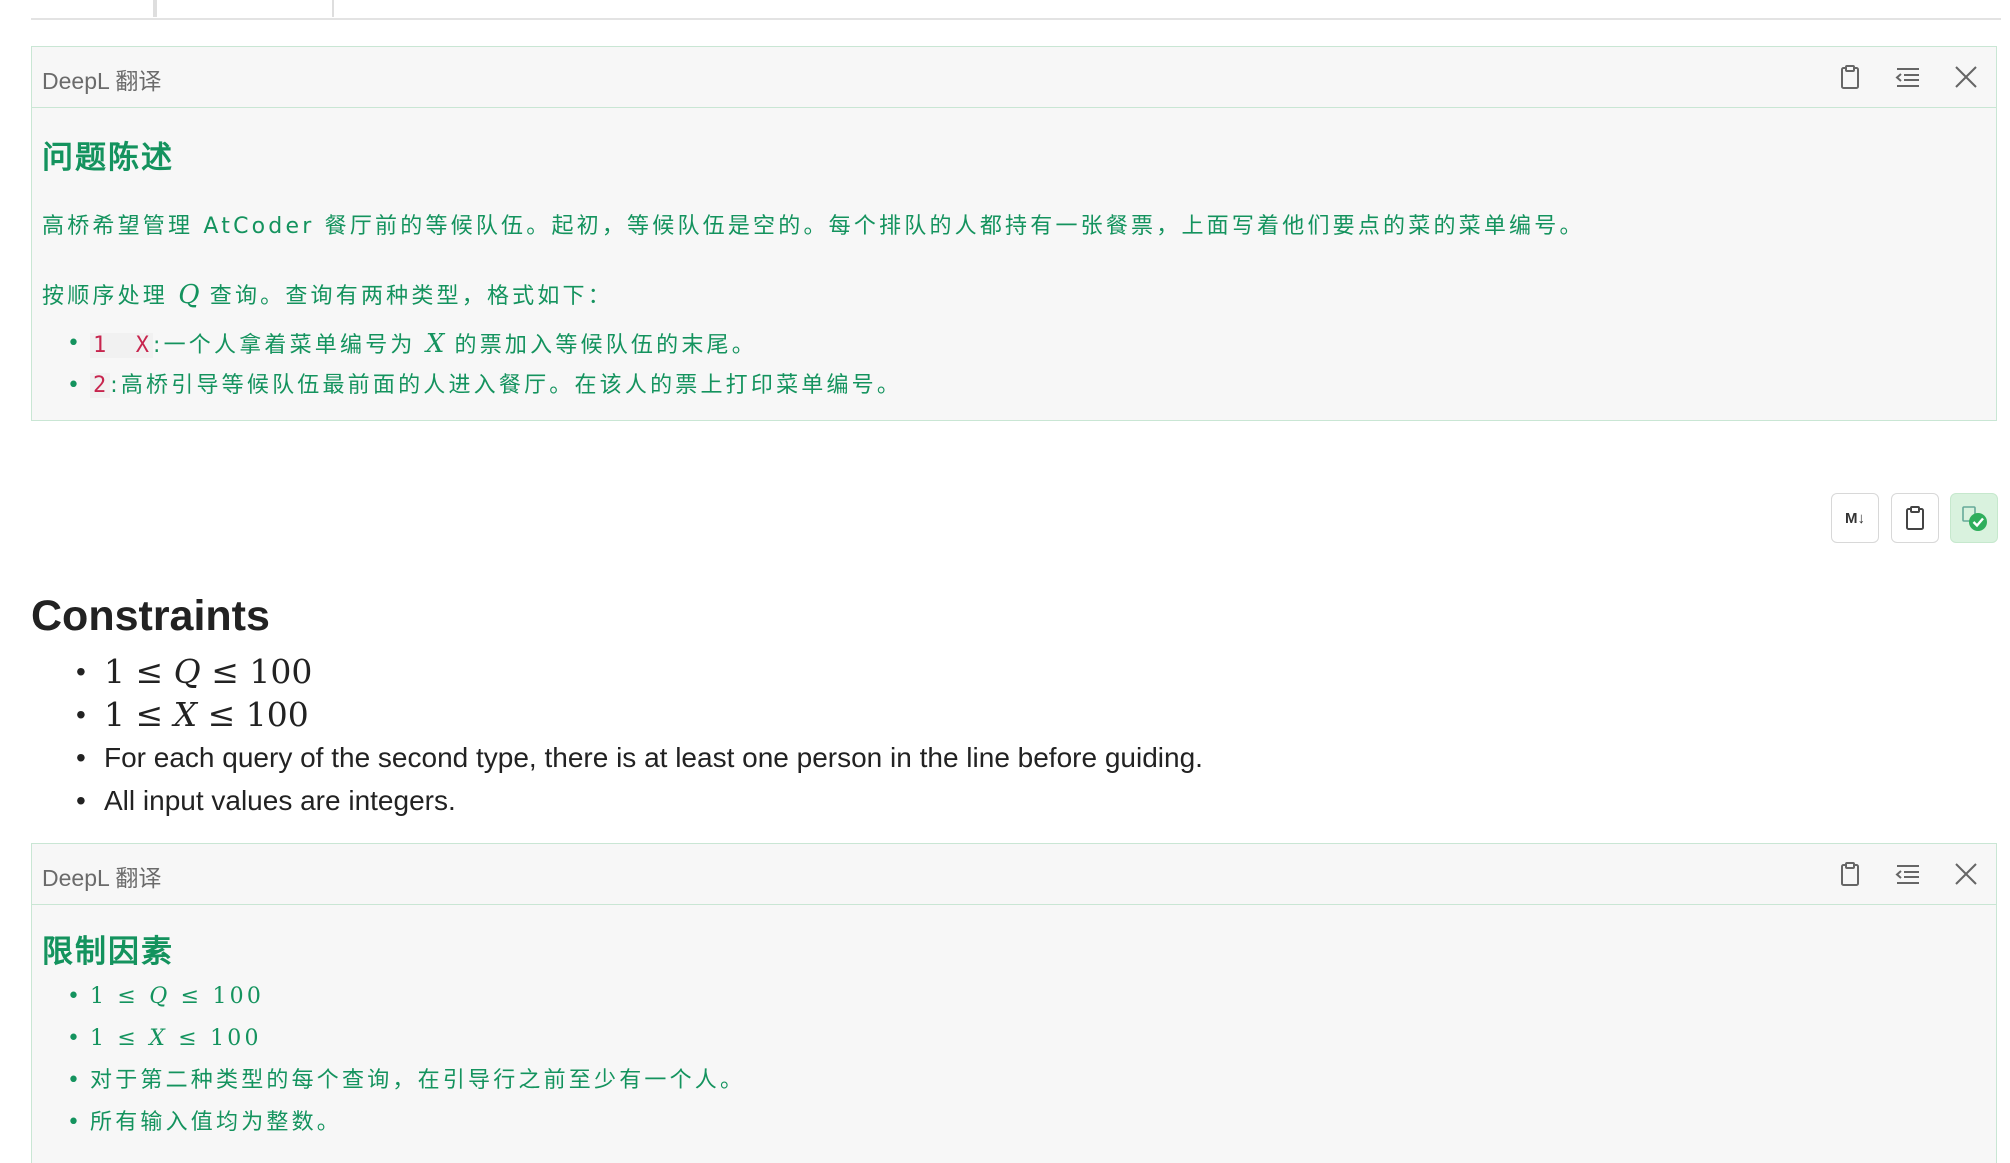 Image resolution: width=2010 pixels, height=1163 pixels. I want to click on clipboard-icon, so click(1915, 518).